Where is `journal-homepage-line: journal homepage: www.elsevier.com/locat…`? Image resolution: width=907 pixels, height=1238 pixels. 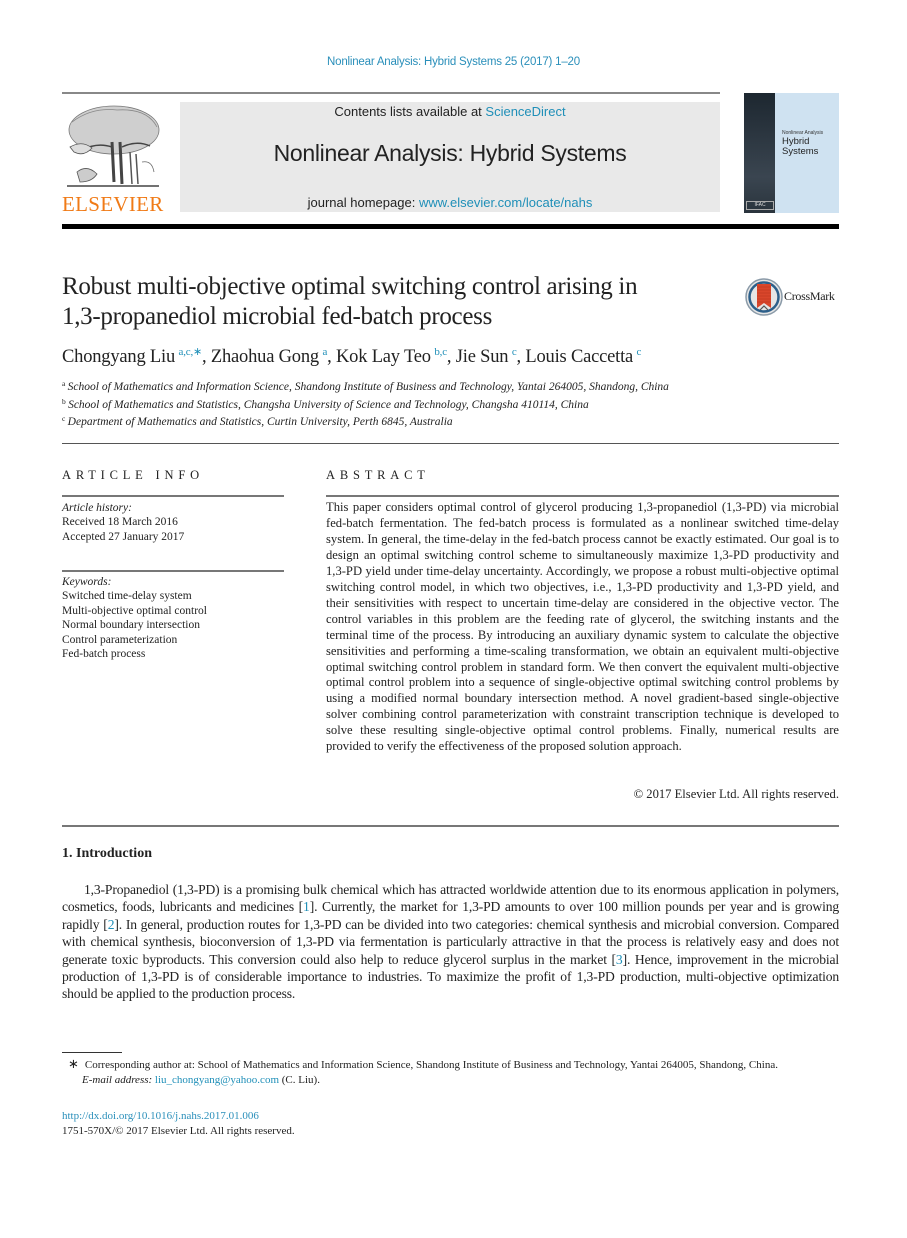 journal-homepage-line: journal homepage: www.elsevier.com/locat… is located at coordinates (450, 202).